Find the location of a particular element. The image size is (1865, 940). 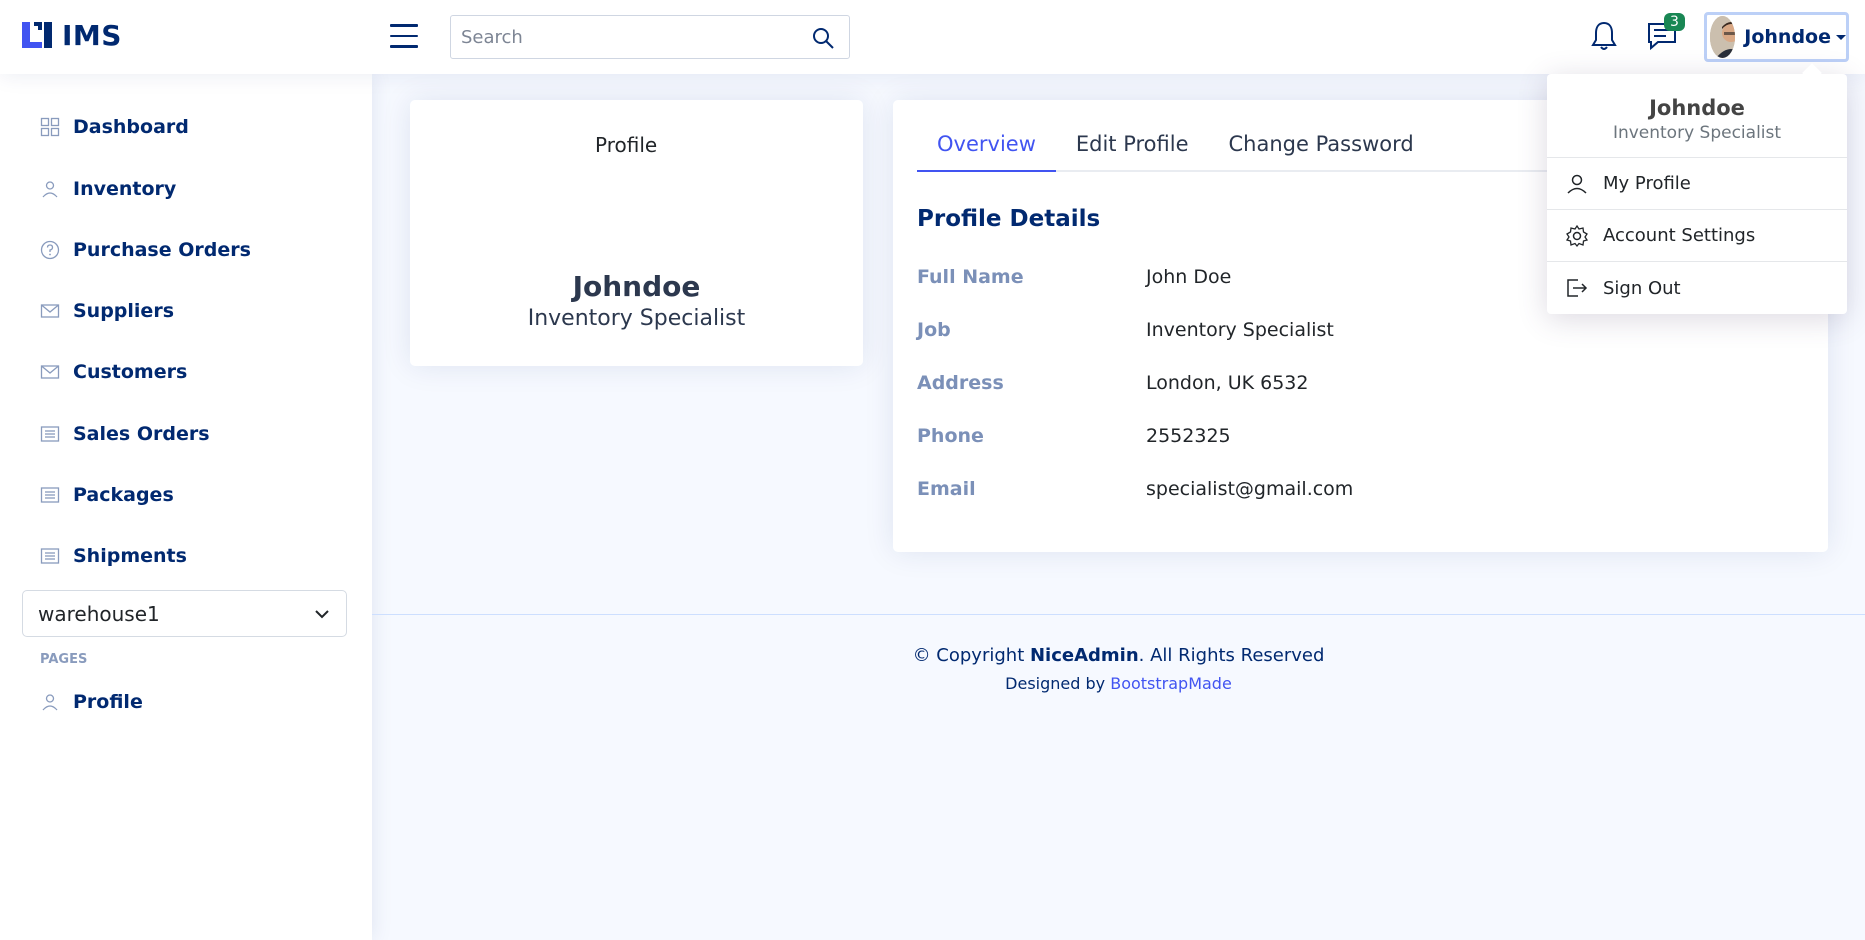

sidebar-item-dashboard: Dashboard is located at coordinates (114, 127).